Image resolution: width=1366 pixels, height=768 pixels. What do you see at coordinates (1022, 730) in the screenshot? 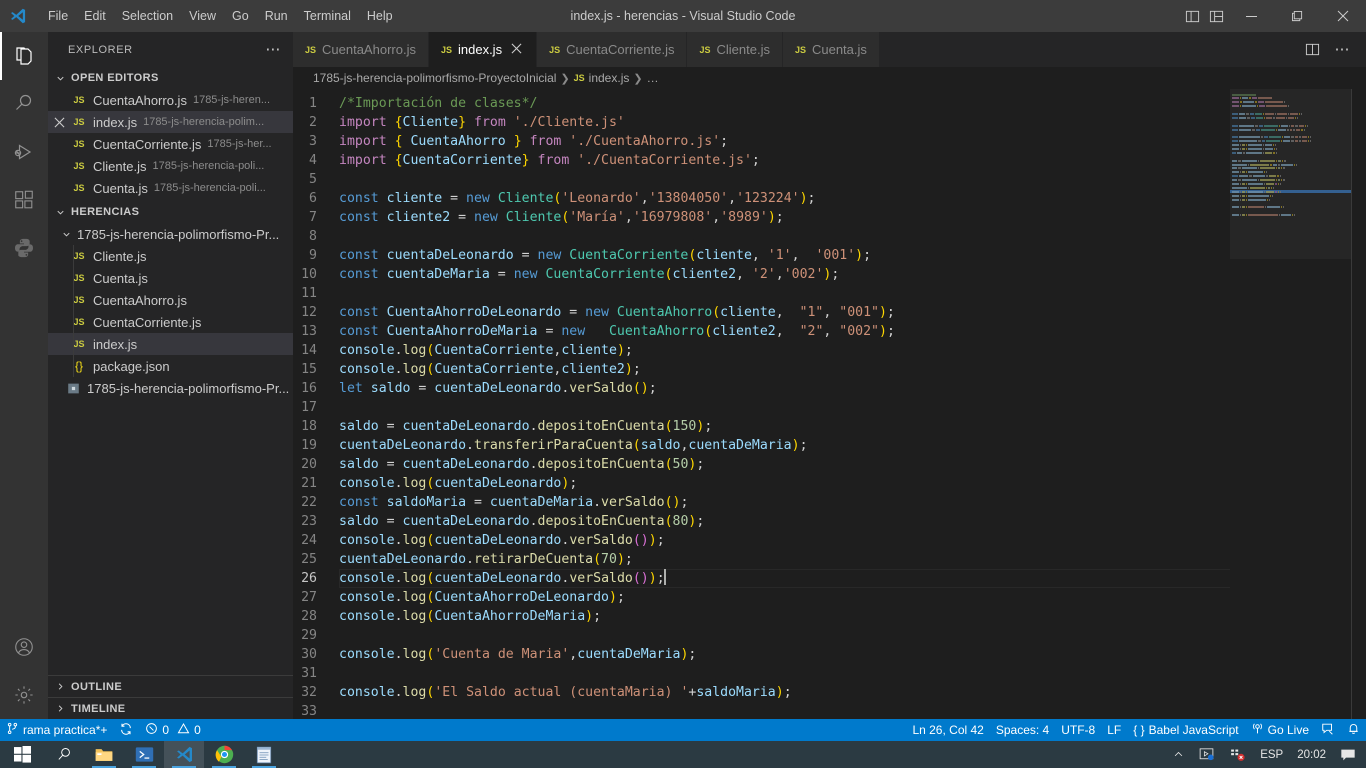
I see `status-indentation: Spaces: 4` at bounding box center [1022, 730].